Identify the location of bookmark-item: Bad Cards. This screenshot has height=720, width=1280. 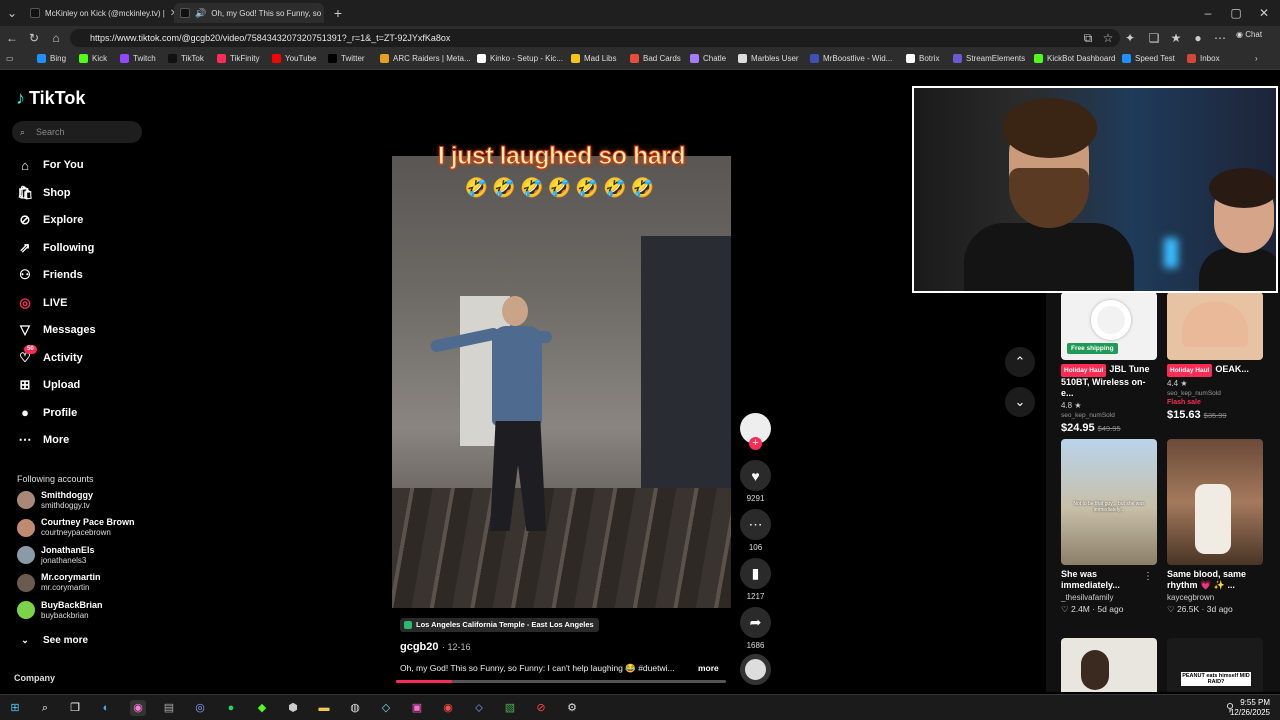
(655, 58).